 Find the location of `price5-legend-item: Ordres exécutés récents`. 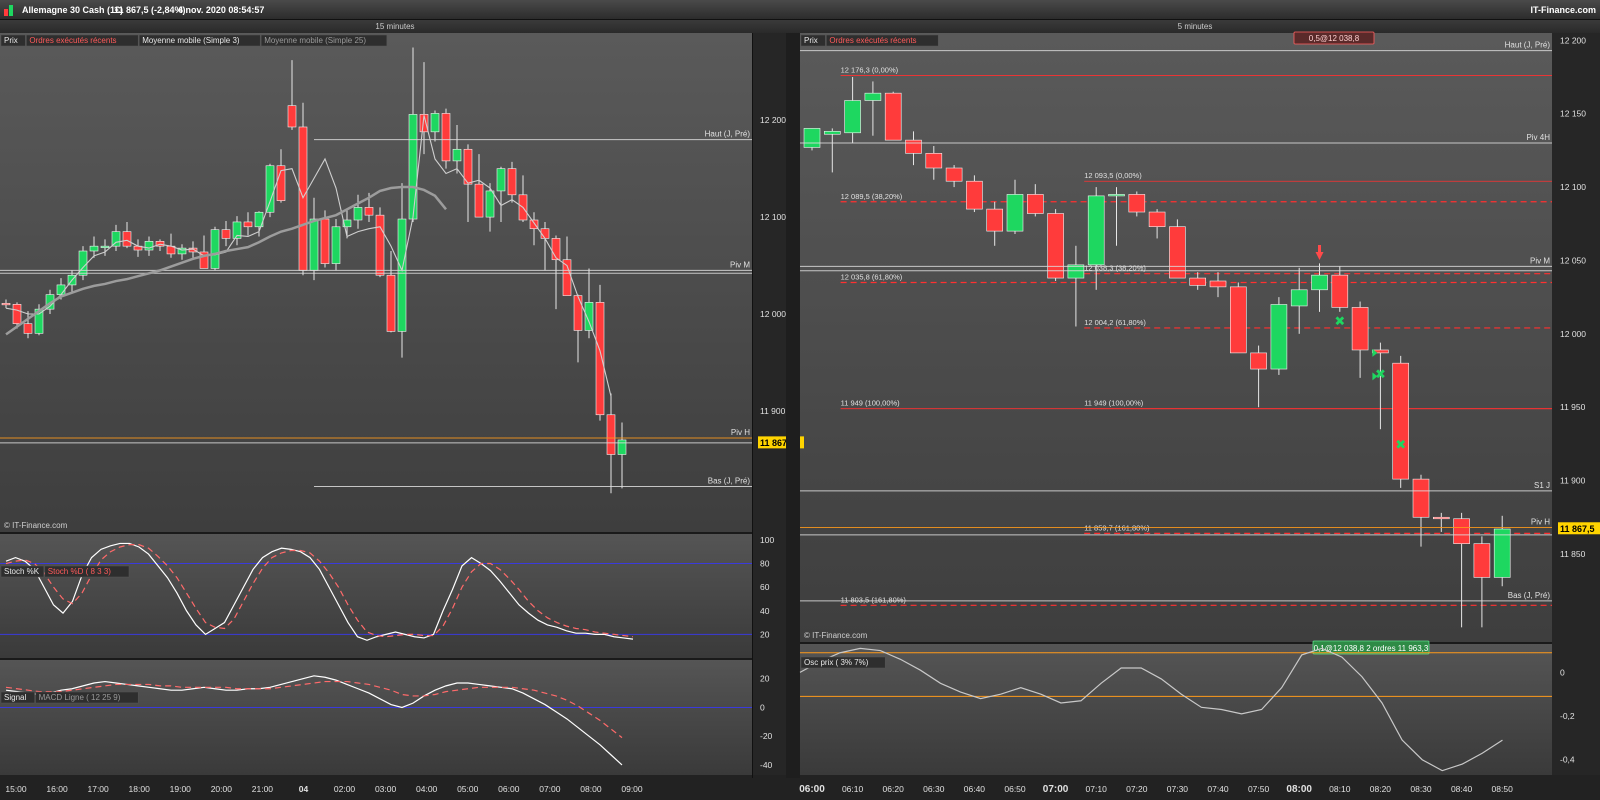

price5-legend-item: Ordres exécutés récents is located at coordinates (872, 40).